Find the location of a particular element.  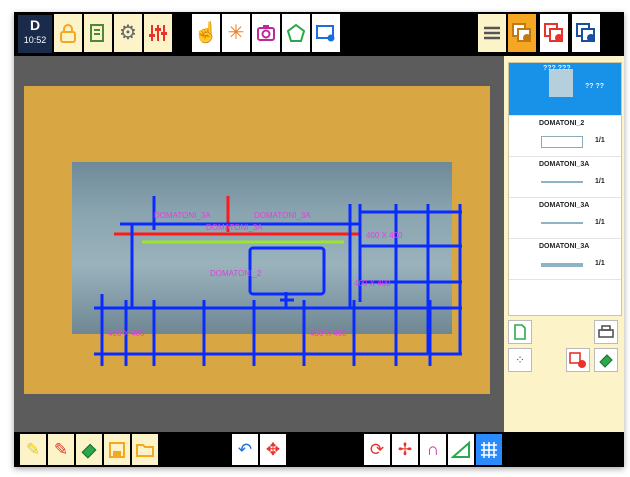

screen-settings-button is located at coordinates (326, 33).